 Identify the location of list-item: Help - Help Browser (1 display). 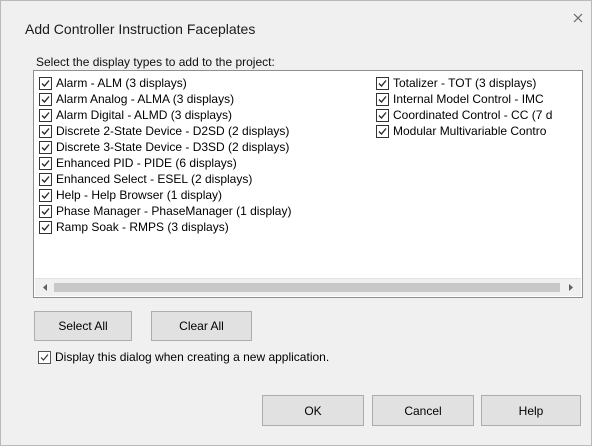
(165, 195).